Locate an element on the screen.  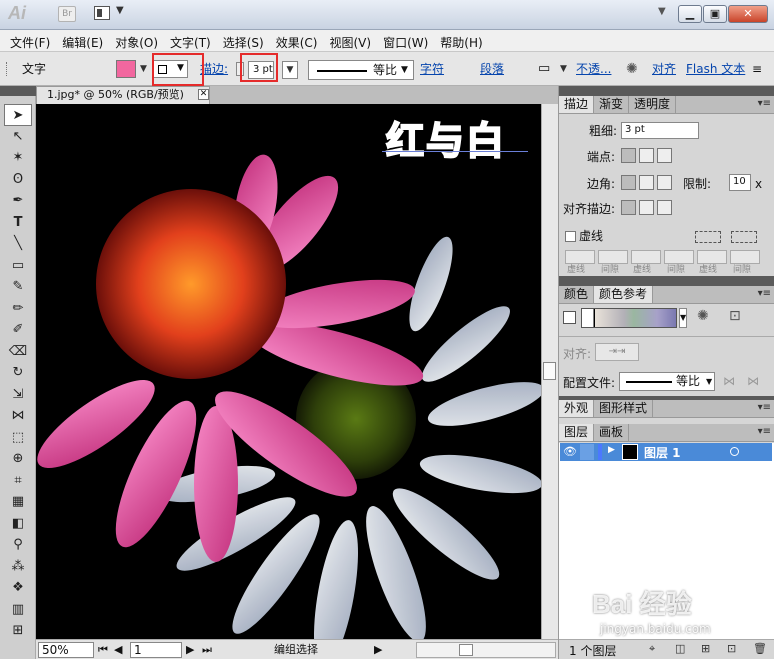
document-tab: 1.jpg* @ 50% (RGB/预览) is located at coordinates (123, 95).